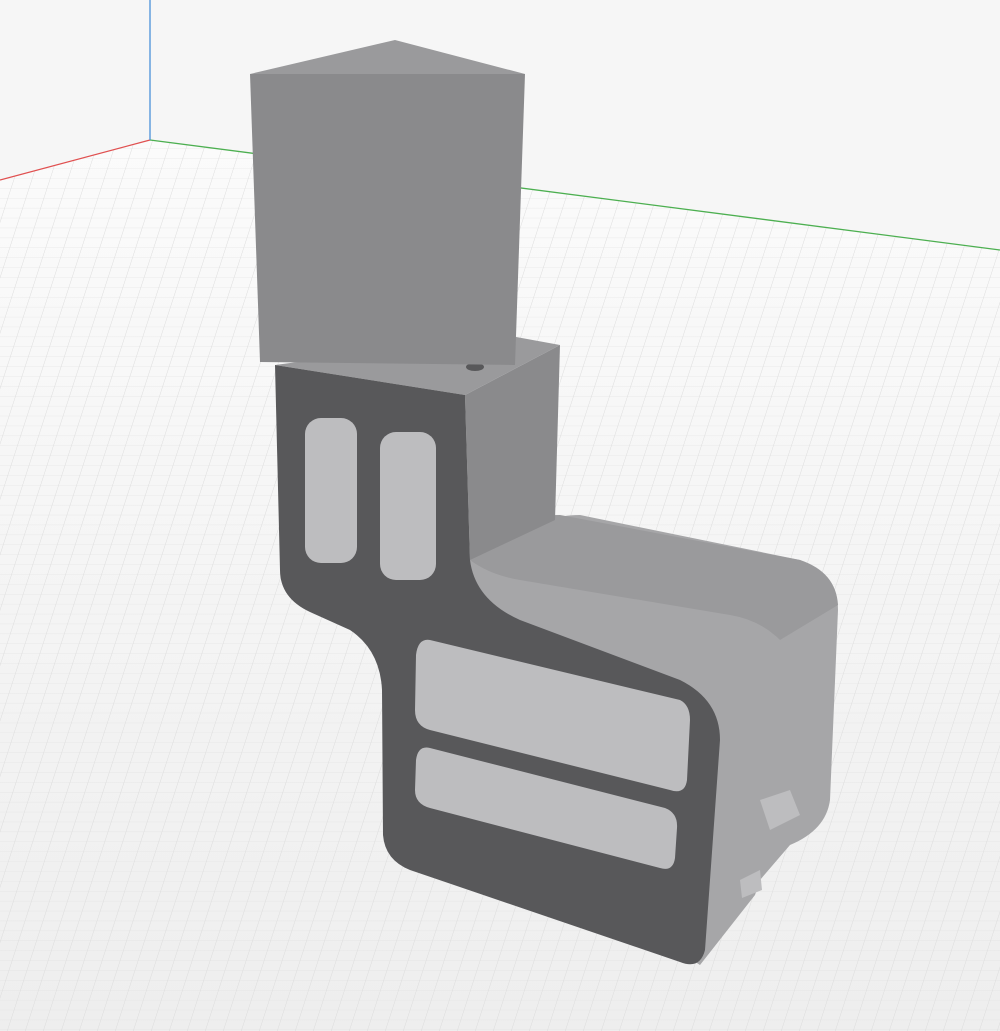  What do you see at coordinates (408, 506) in the screenshot?
I see `upper-window-right` at bounding box center [408, 506].